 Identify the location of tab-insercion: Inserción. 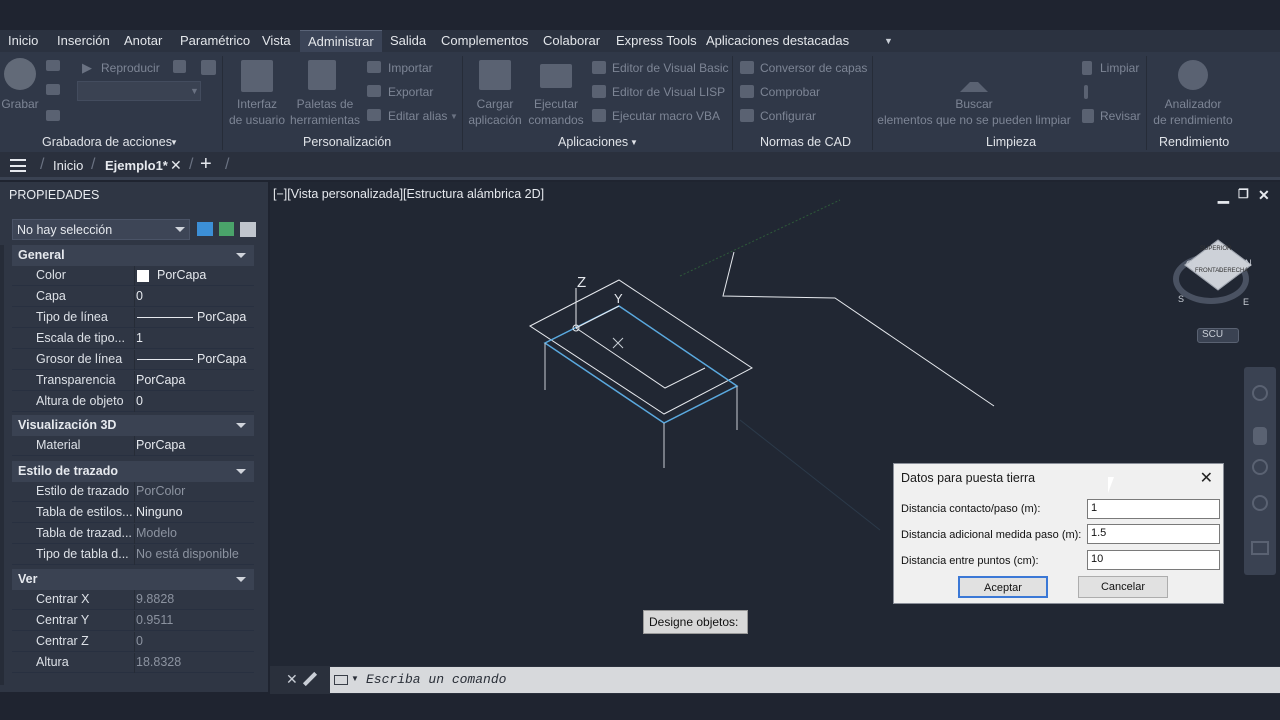
(83, 40).